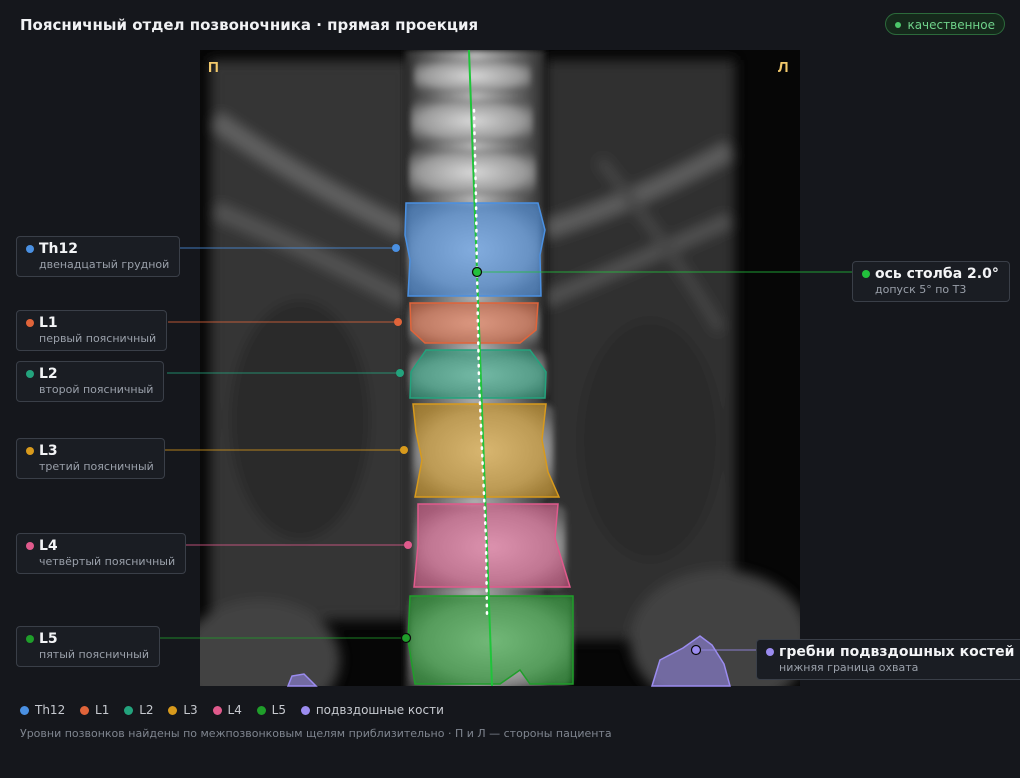 The image size is (1020, 778). Describe the element at coordinates (94, 710) in the screenshot. I see `legend-item-l1: L1` at that location.